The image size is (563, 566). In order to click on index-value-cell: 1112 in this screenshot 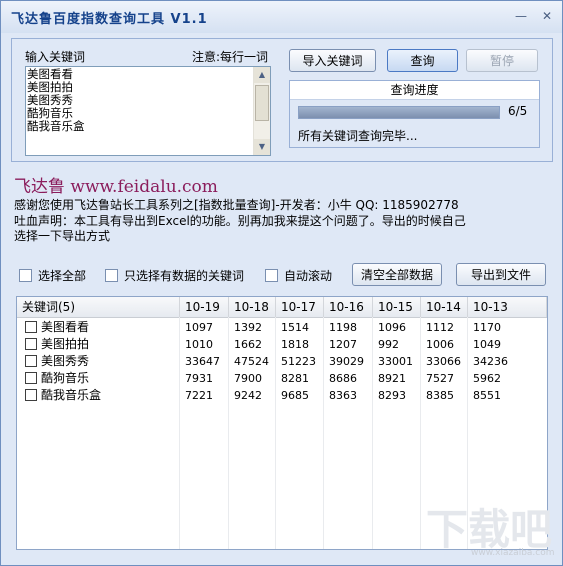, I will do `click(440, 327)`.